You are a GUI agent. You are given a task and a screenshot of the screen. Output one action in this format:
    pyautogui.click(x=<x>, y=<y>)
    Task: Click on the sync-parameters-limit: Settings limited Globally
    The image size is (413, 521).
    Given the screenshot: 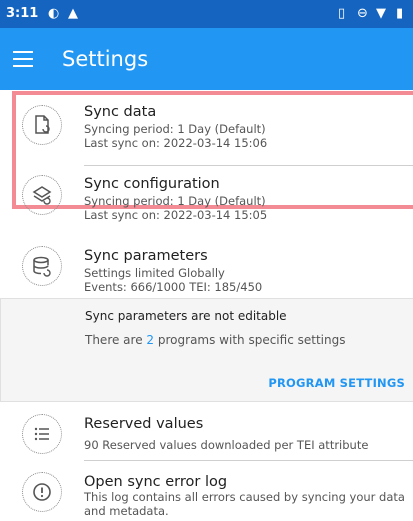 What is the action you would take?
    pyautogui.click(x=154, y=273)
    